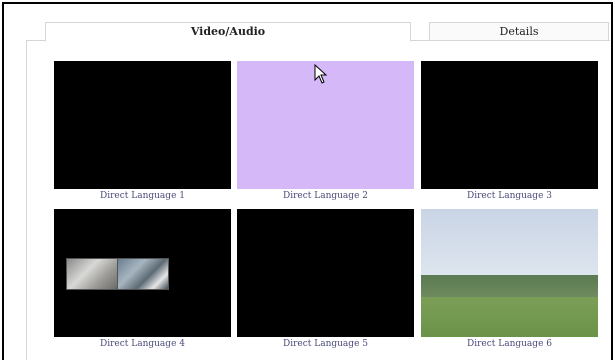 The height and width of the screenshot is (360, 615). Describe the element at coordinates (509, 196) in the screenshot. I see `video-caption: Direct Language 3` at that location.